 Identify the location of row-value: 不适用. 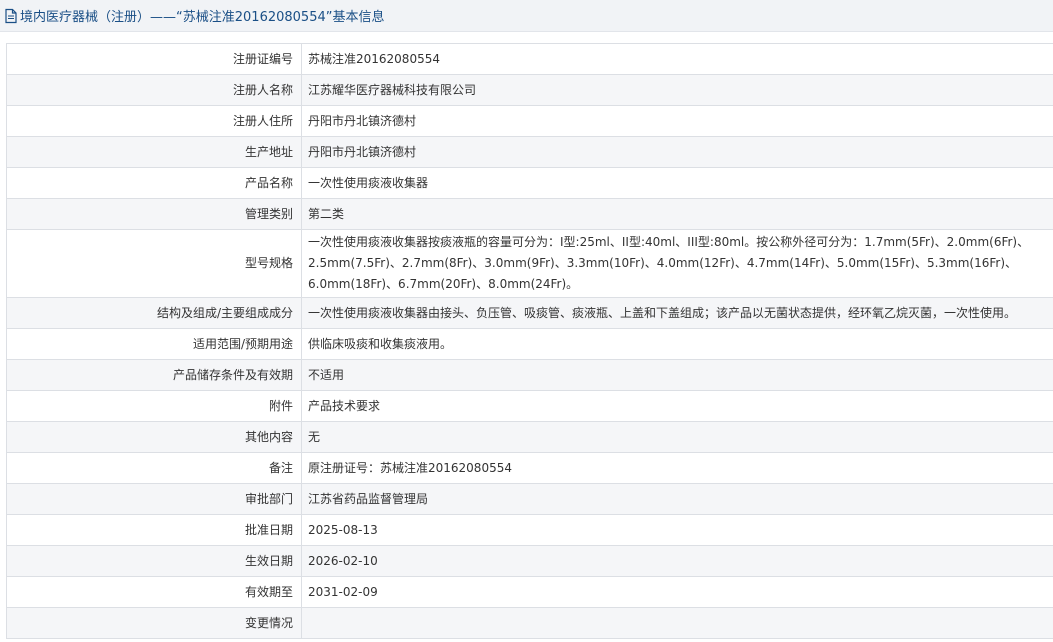
(677, 375).